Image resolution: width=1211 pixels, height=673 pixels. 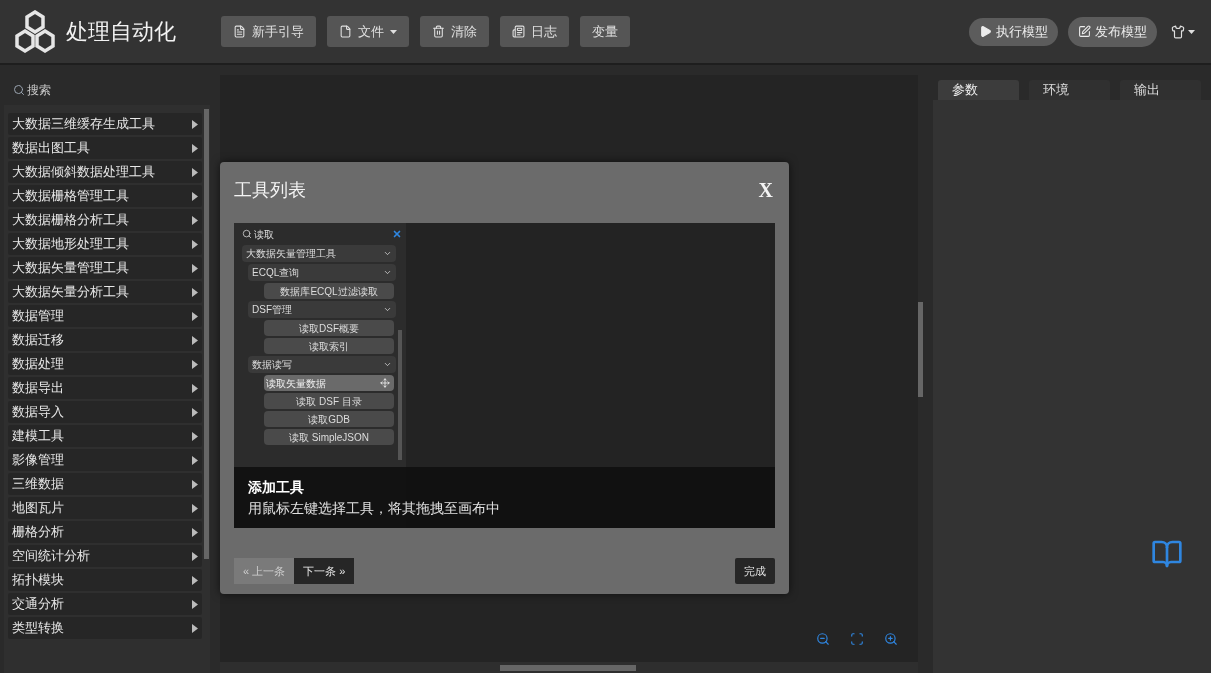 I want to click on caption-text: 用鼠标左键选择工具，将其拖拽至画布中, so click(x=374, y=508).